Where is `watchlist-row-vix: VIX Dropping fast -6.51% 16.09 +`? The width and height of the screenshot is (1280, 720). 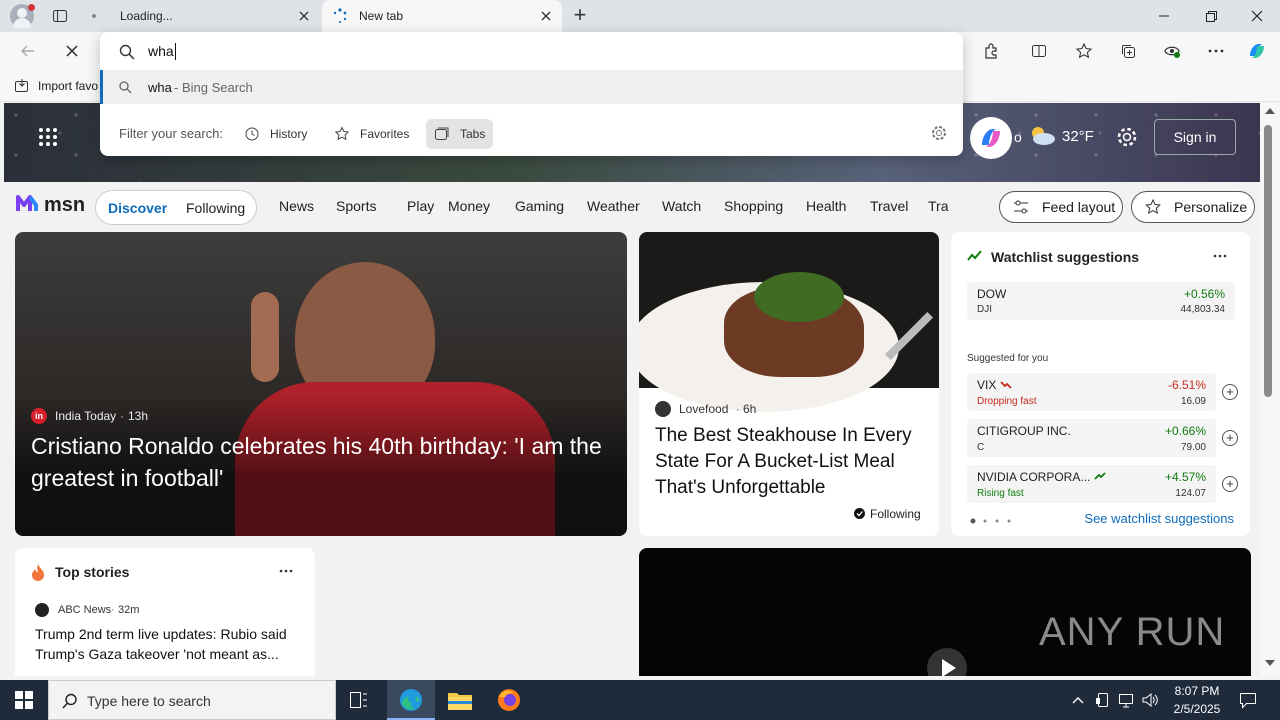
watchlist-row-vix: VIX Dropping fast -6.51% 16.09 + is located at coordinates (1102, 392).